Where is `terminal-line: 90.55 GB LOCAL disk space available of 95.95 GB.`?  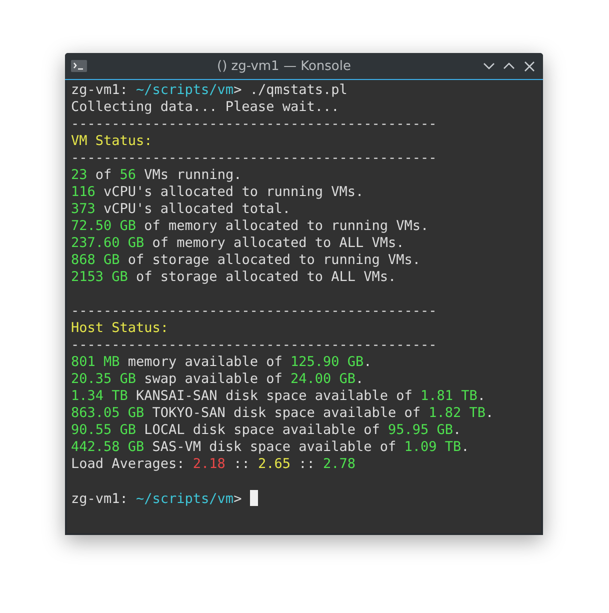
terminal-line: 90.55 GB LOCAL disk space available of 95.95 GB. is located at coordinates (266, 430).